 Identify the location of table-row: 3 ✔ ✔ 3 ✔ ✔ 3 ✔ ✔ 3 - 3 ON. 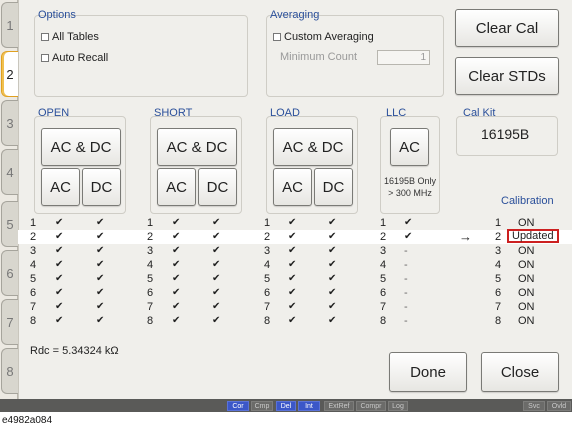
(295, 251).